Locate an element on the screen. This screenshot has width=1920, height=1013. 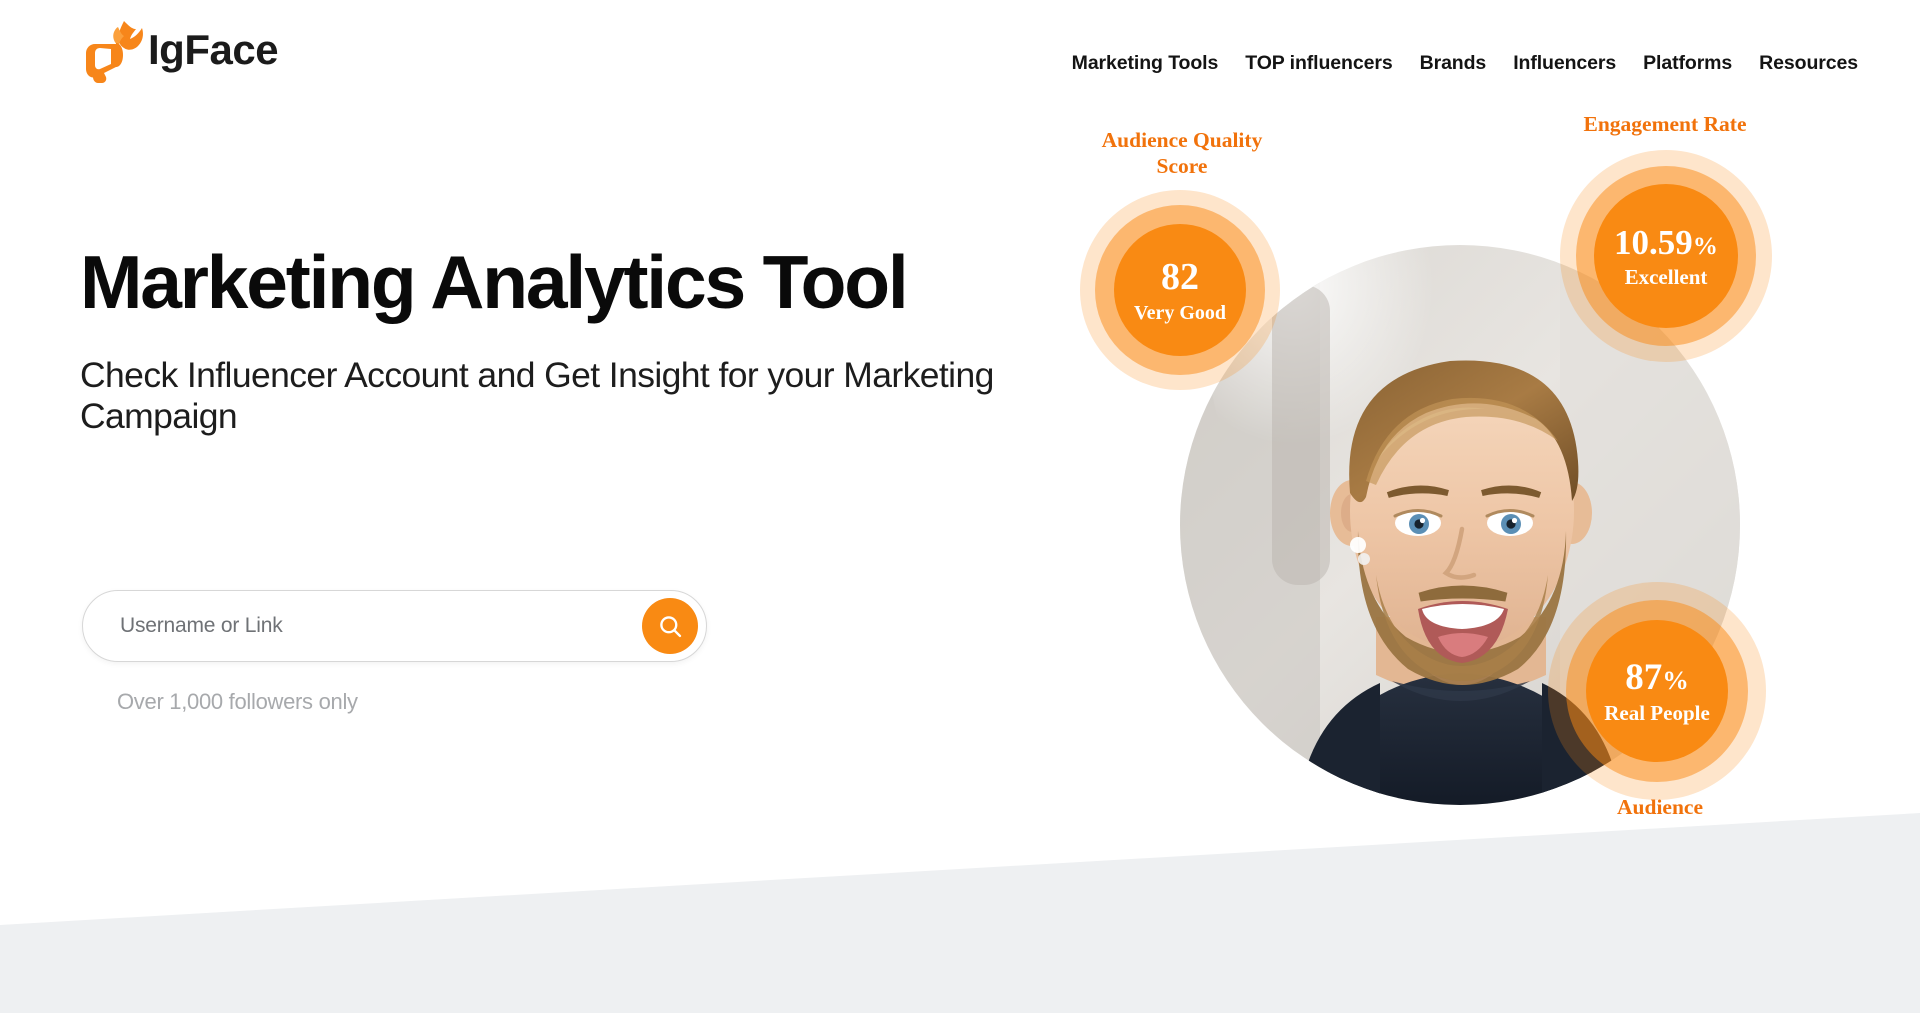
search-section: Over 1,000 followers only is located at coordinates (394, 652).